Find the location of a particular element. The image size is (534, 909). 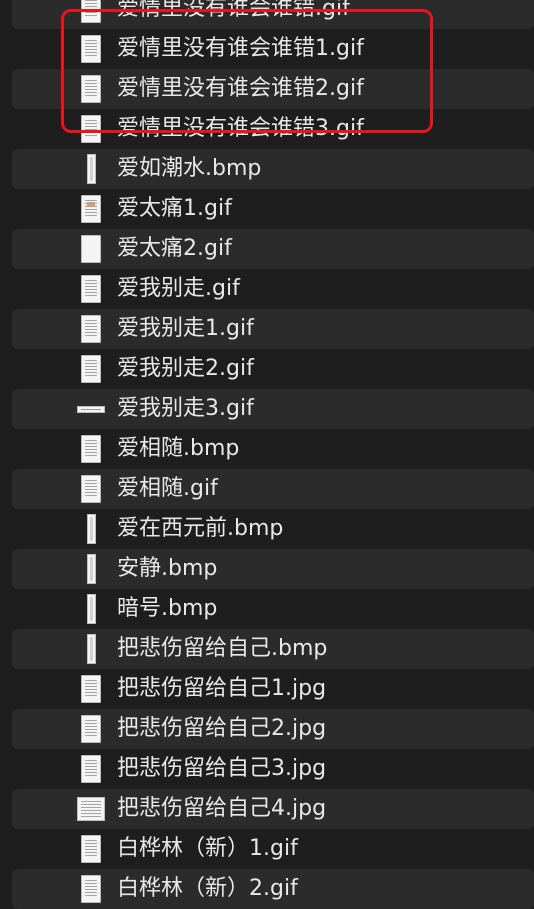

file-row: 白桦林（新）2.gif is located at coordinates (267, 889).